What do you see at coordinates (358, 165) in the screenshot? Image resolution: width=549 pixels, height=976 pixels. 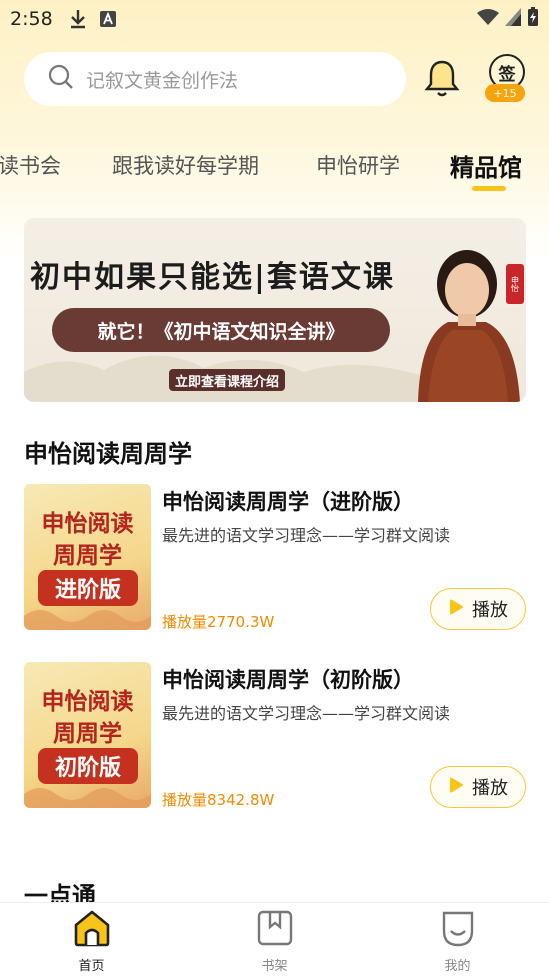 I see `tab-study-tour: 申怡研学` at bounding box center [358, 165].